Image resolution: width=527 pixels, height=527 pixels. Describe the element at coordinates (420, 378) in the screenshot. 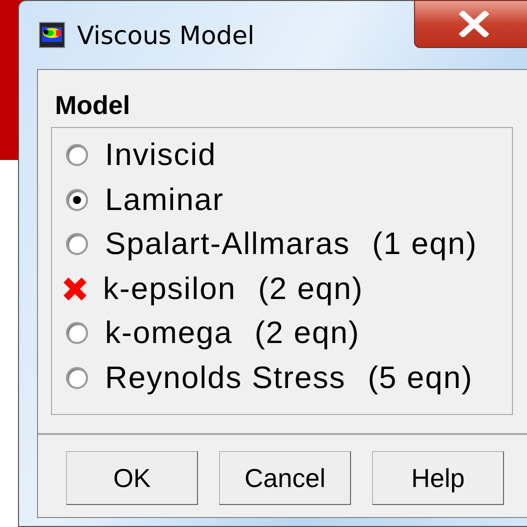

I see `equation-count: (5 eqn)` at that location.